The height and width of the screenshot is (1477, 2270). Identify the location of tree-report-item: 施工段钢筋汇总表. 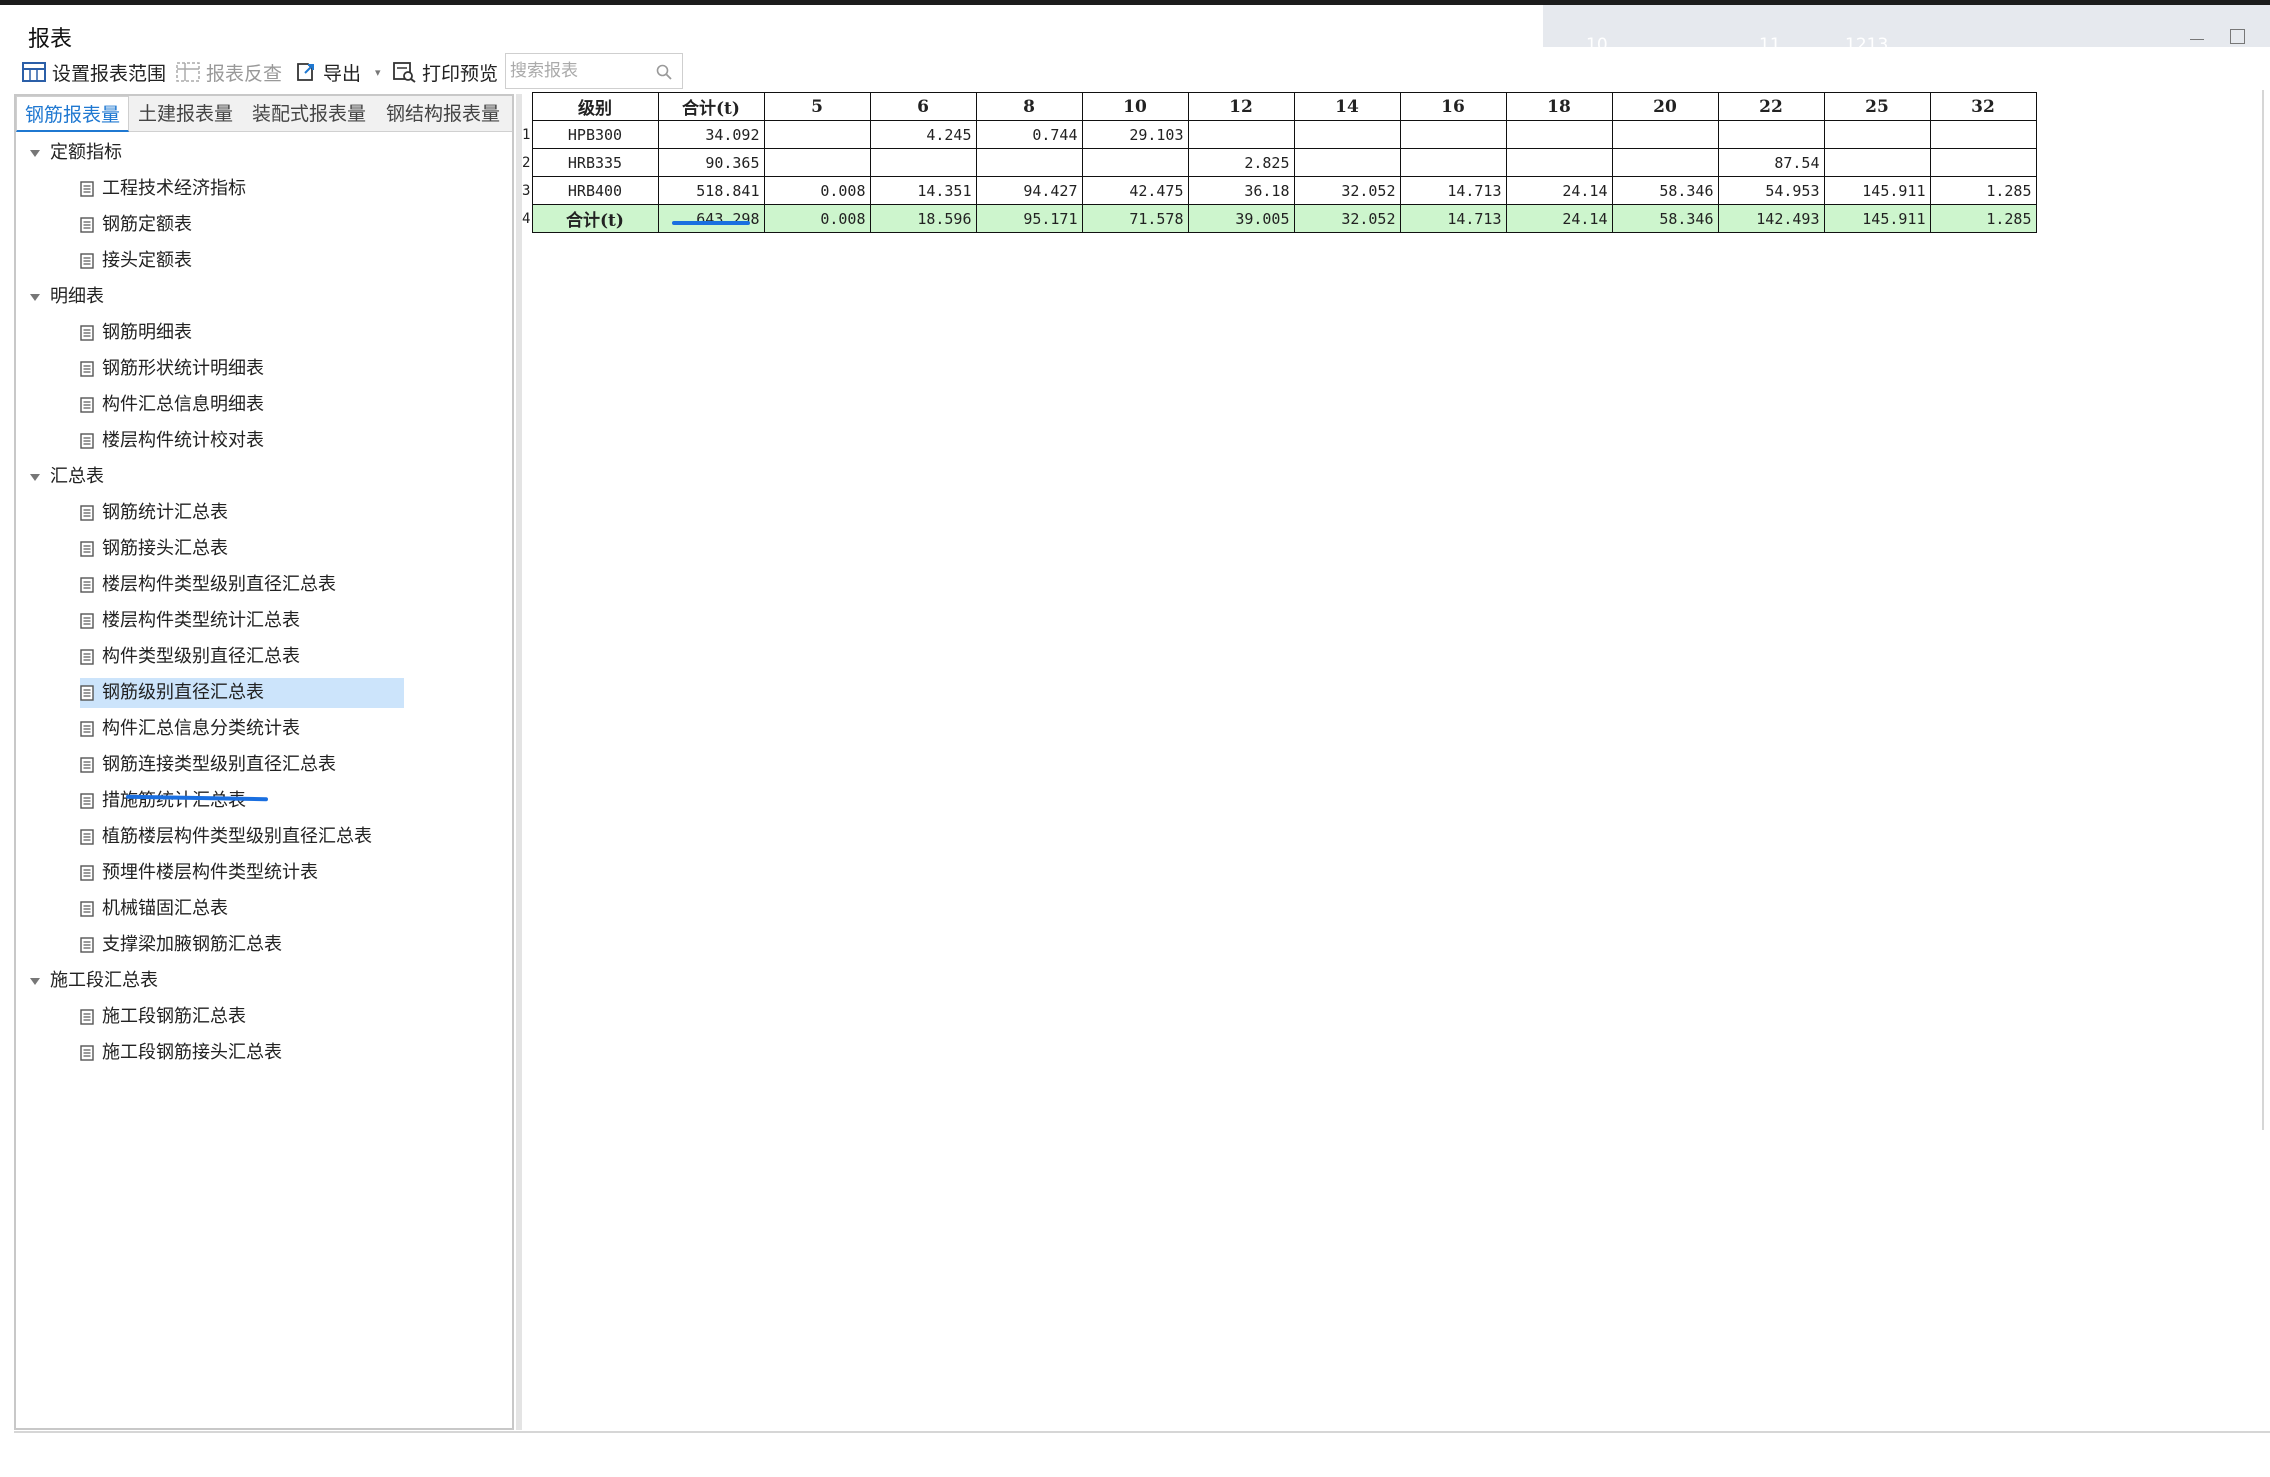
(242, 1017).